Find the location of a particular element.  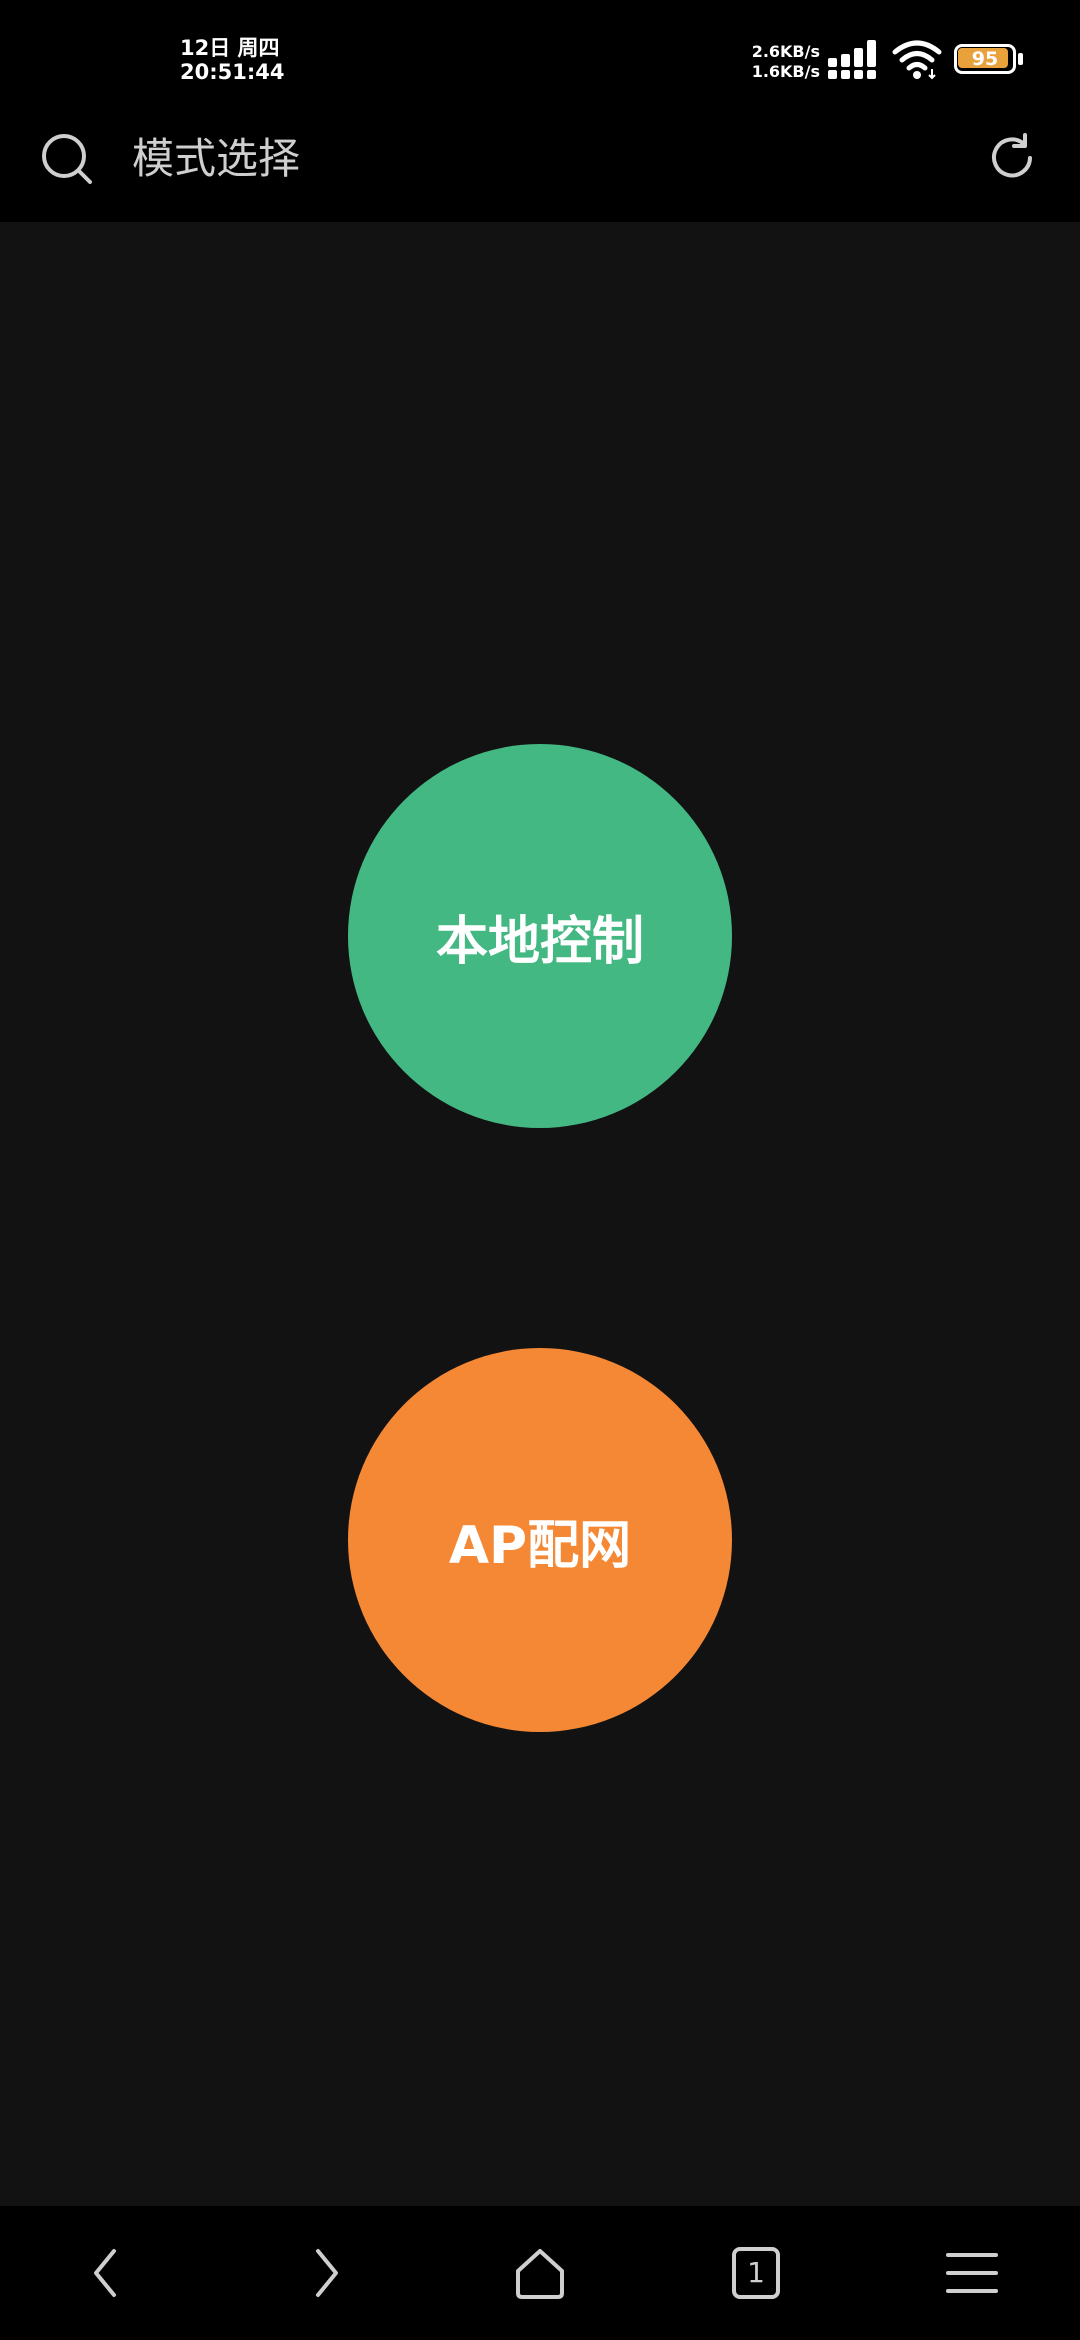

home-icon is located at coordinates (540, 2273).